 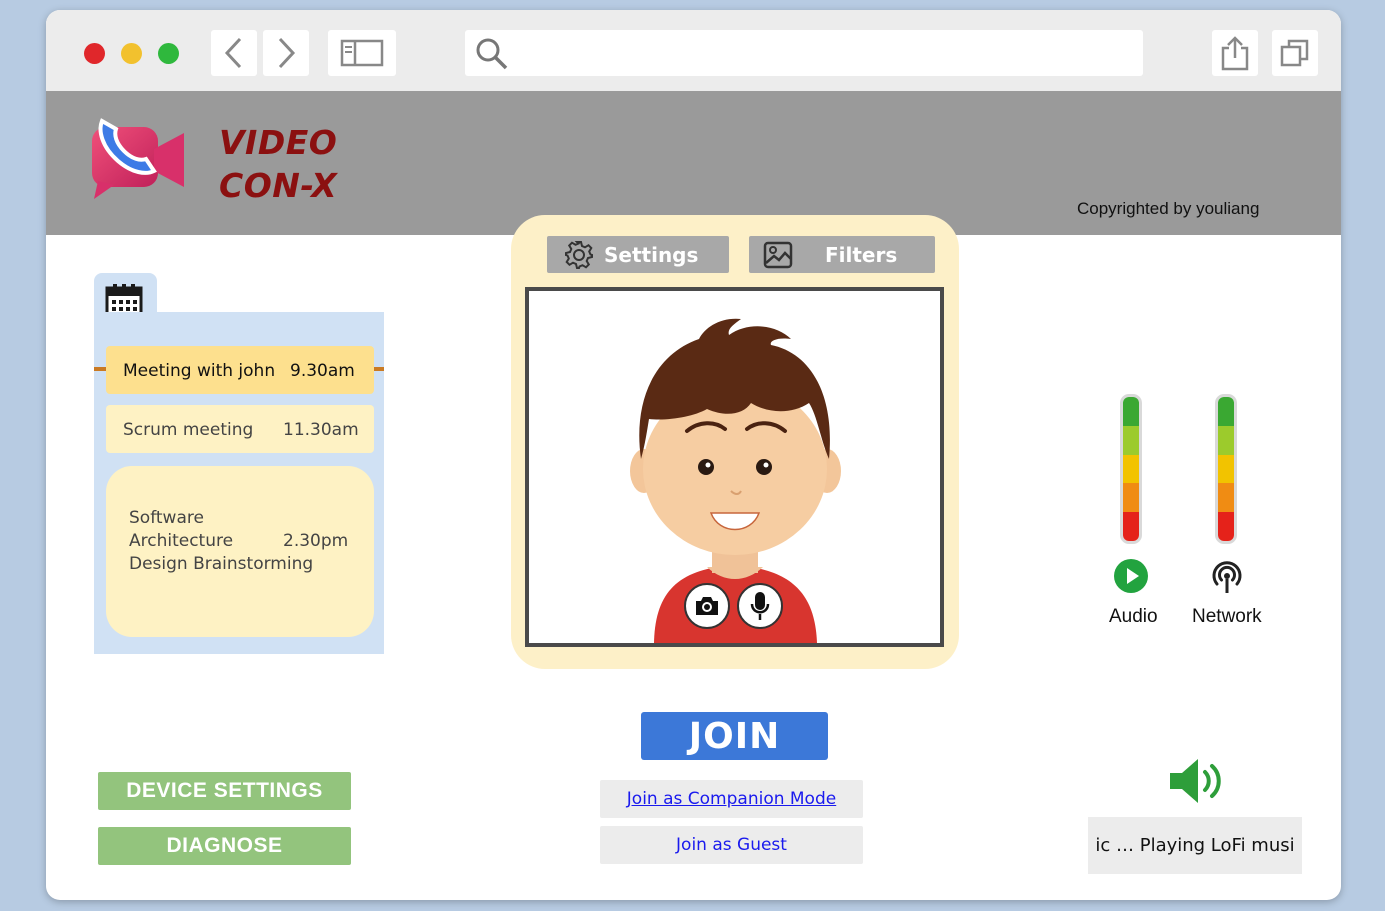 I want to click on image-filter-icon, so click(x=778, y=254).